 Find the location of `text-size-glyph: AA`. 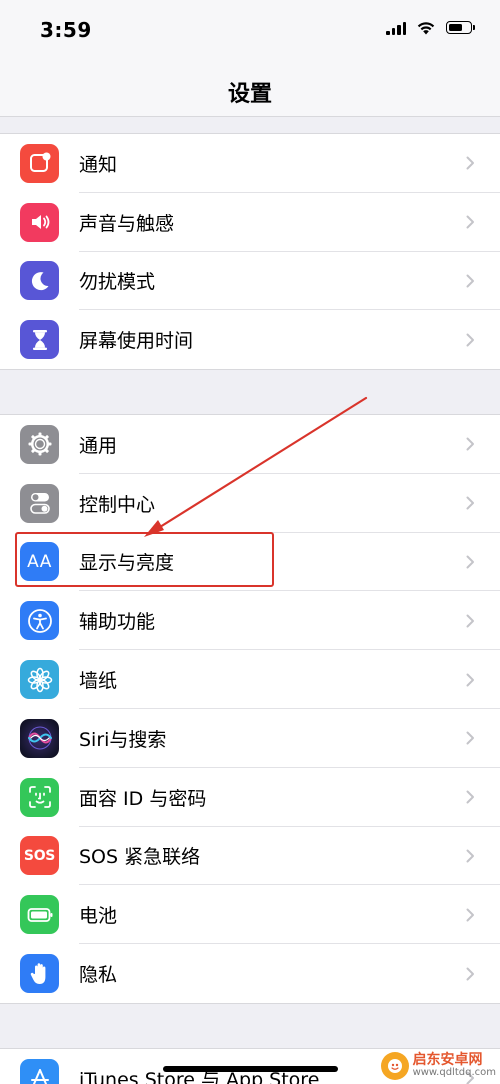

text-size-glyph: AA is located at coordinates (39, 561).